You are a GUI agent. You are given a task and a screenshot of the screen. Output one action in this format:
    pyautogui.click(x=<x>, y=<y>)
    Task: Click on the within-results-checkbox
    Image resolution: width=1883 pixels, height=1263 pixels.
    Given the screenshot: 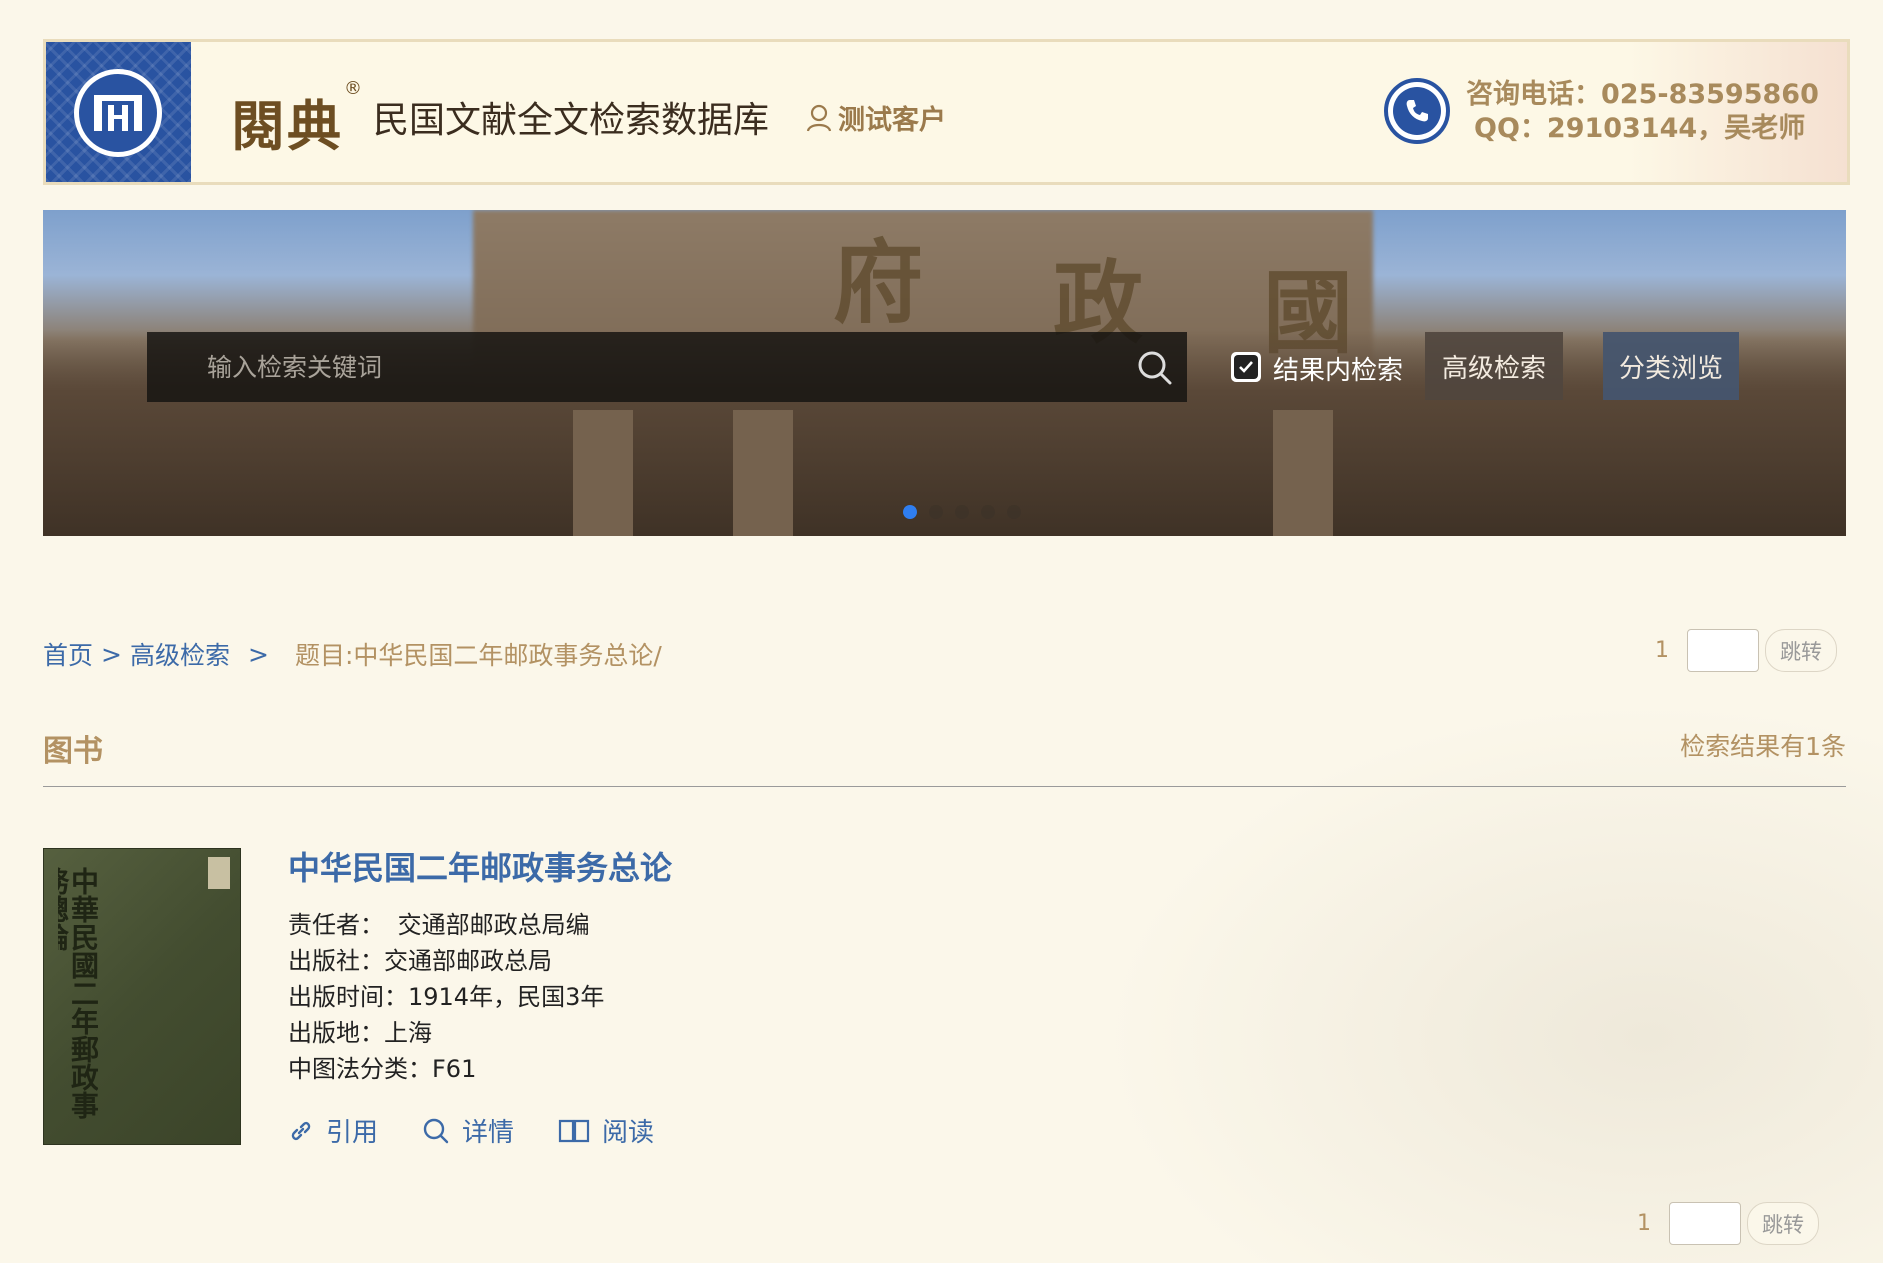 What is the action you would take?
    pyautogui.click(x=1246, y=367)
    